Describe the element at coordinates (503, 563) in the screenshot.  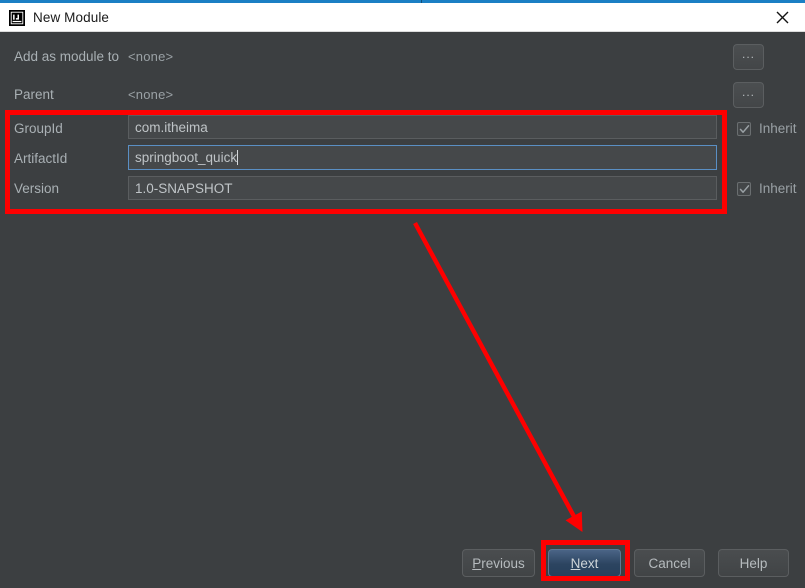
I see `previous-rest: revious` at that location.